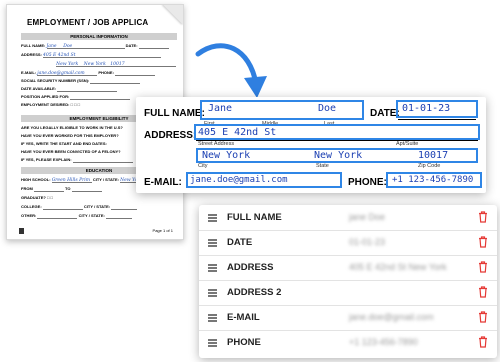 This screenshot has height=362, width=500. What do you see at coordinates (67, 64) in the screenshot?
I see `doc-city: New York` at bounding box center [67, 64].